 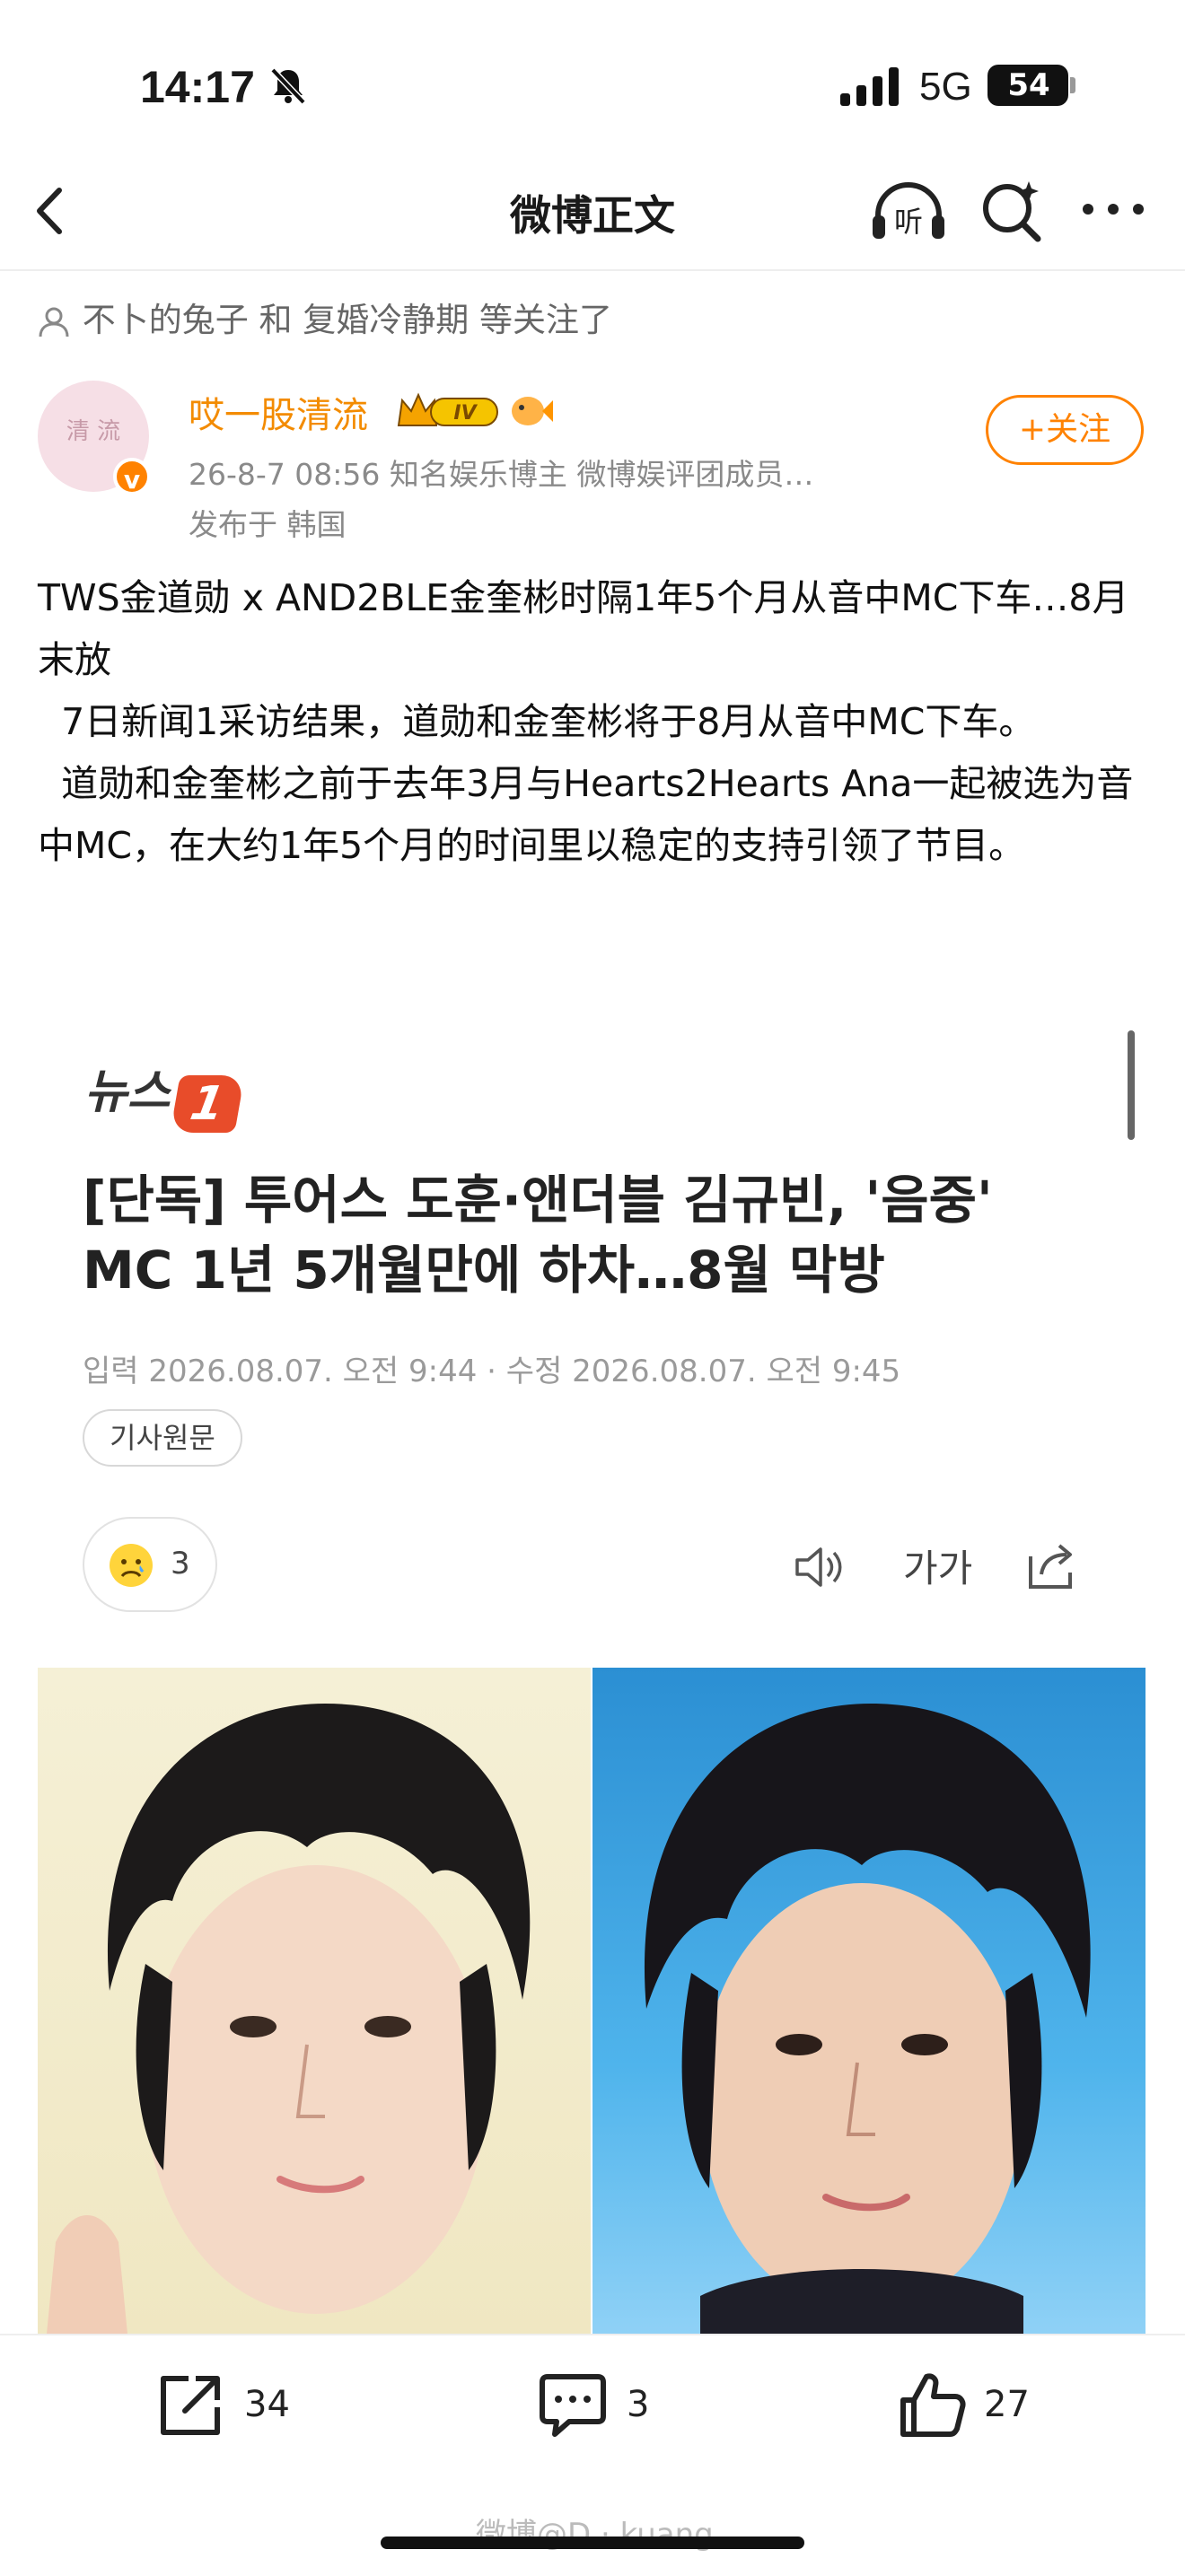 I want to click on level-badge-text: IV, so click(x=465, y=413).